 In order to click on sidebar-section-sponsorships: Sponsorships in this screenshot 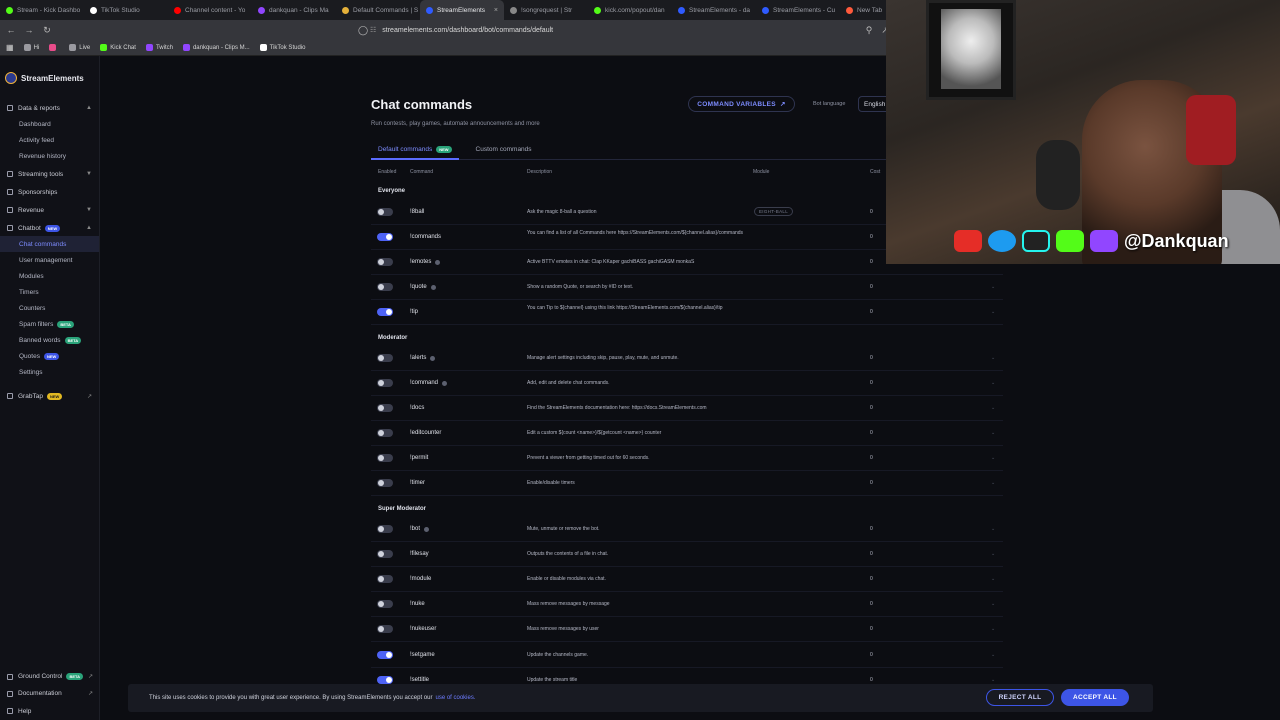, I will do `click(49, 192)`.